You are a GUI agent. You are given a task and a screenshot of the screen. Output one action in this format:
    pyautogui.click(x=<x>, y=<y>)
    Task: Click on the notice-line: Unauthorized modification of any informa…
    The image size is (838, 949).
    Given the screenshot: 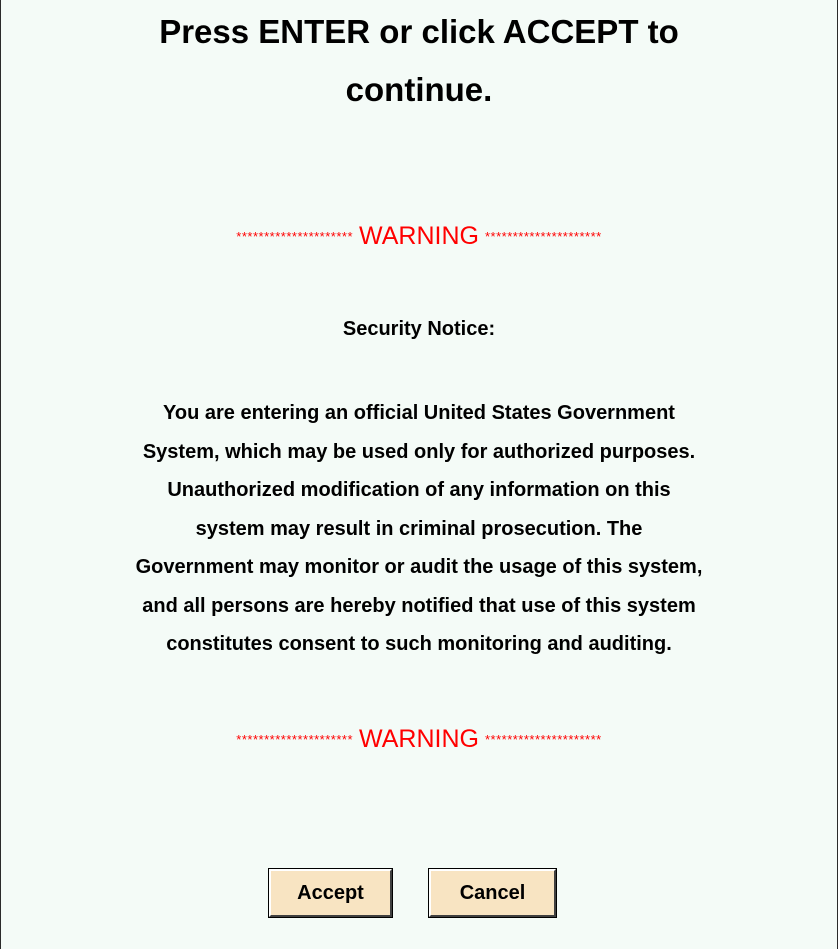 What is the action you would take?
    pyautogui.click(x=419, y=490)
    